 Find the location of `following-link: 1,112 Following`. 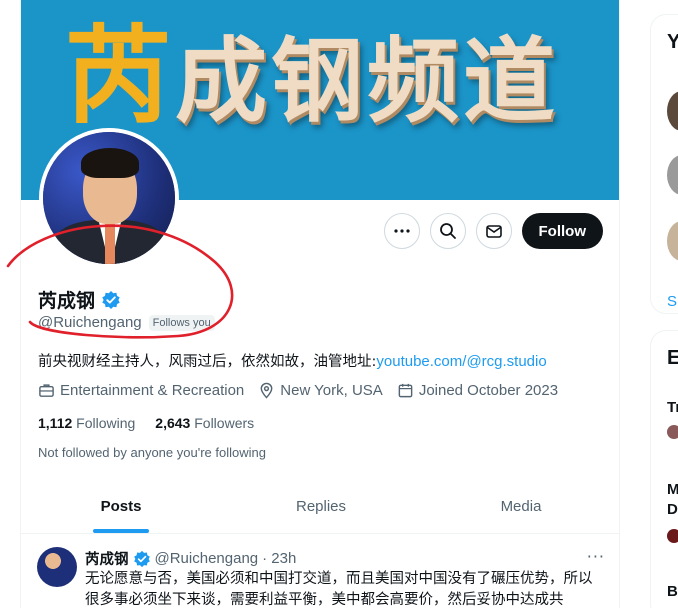

following-link: 1,112 Following is located at coordinates (86, 423).